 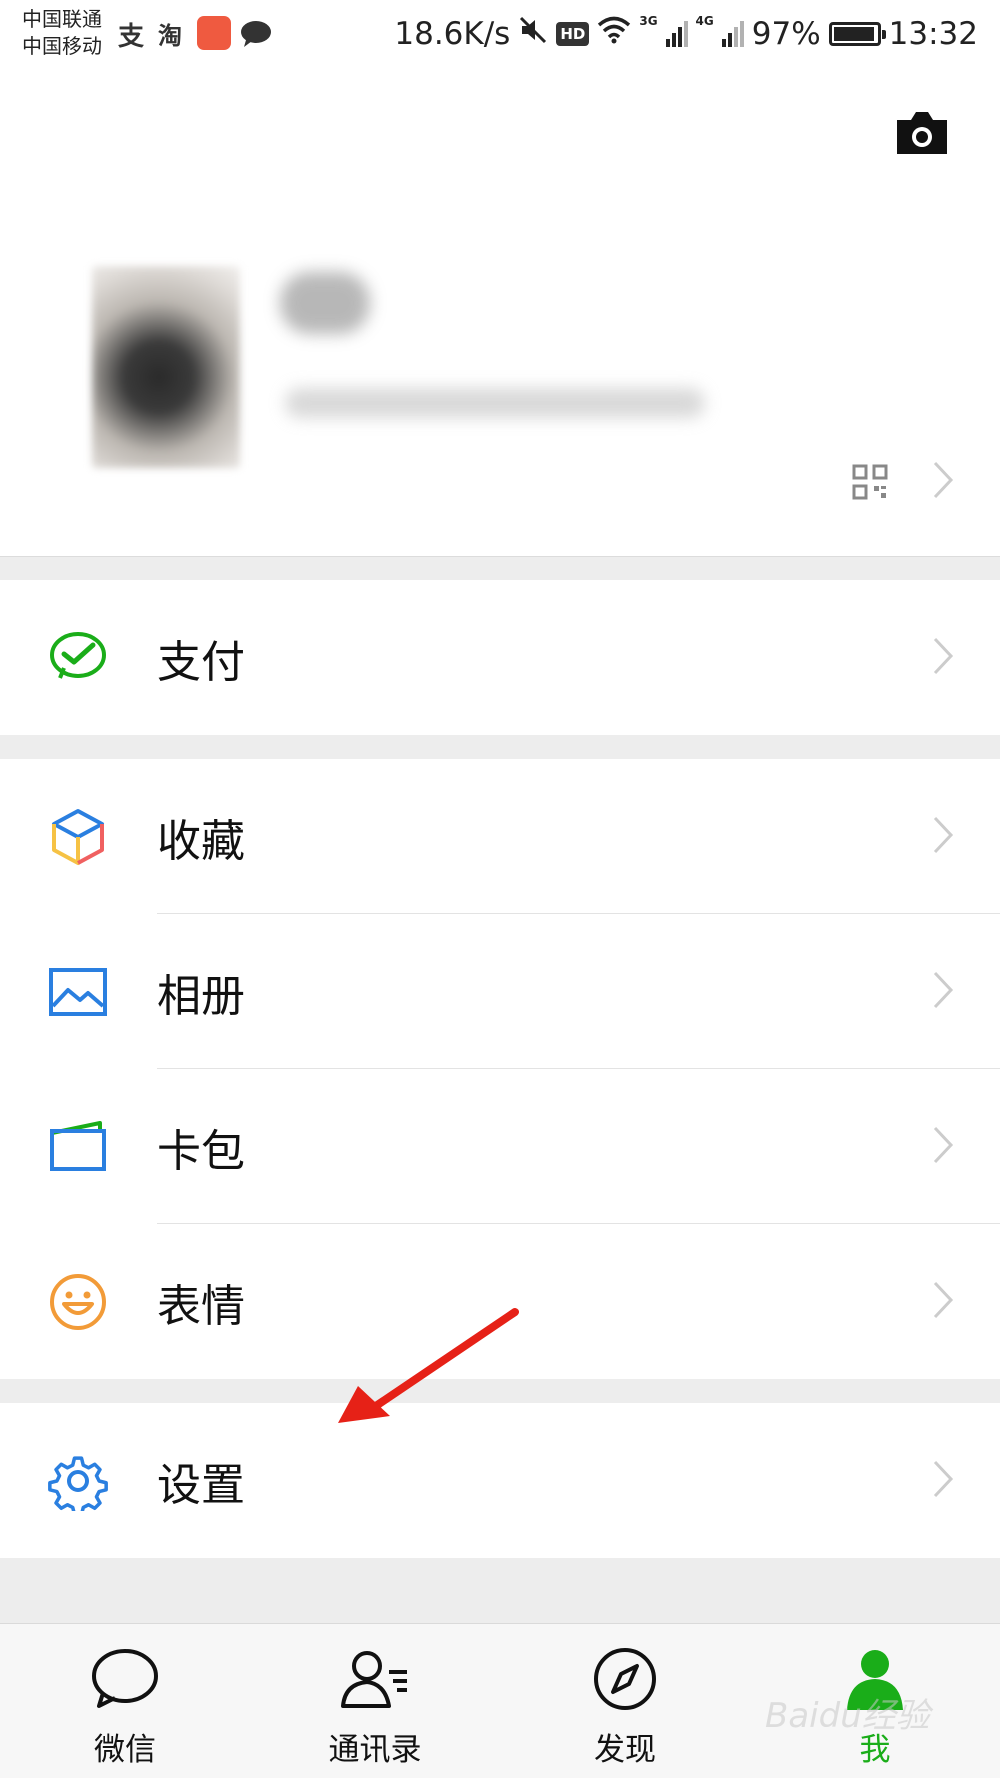 What do you see at coordinates (375, 1750) in the screenshot?
I see `tab-contacts-label: 通讯录` at bounding box center [375, 1750].